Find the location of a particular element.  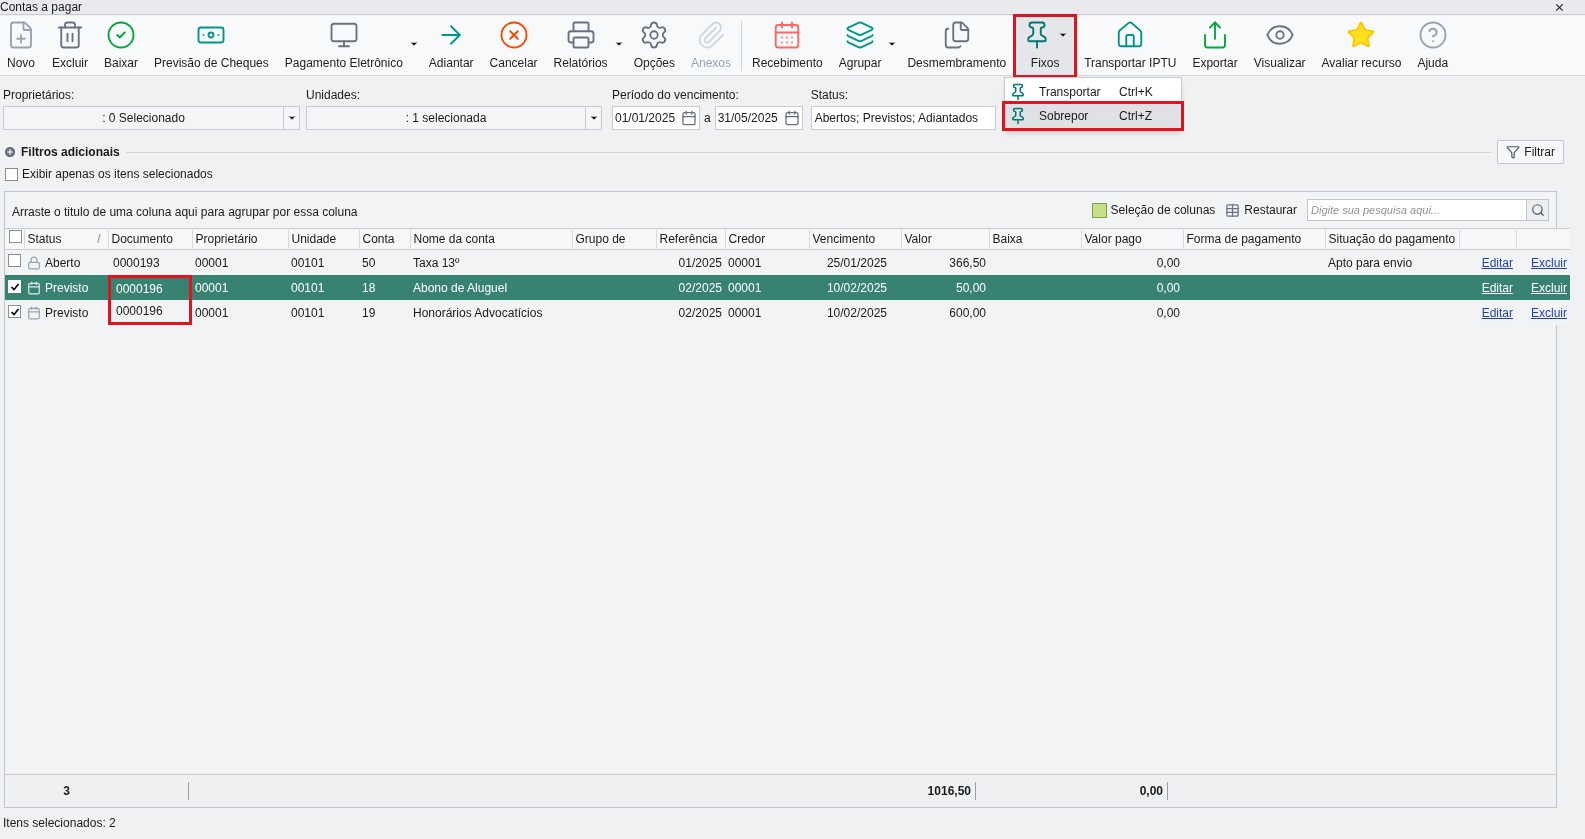

table-row: Previsto 0000196 00001 00101 18 Abono de Aluguel 02/2025 00001 10/02/2025 50,00 0,00 Editar Excluir is located at coordinates (787, 287).